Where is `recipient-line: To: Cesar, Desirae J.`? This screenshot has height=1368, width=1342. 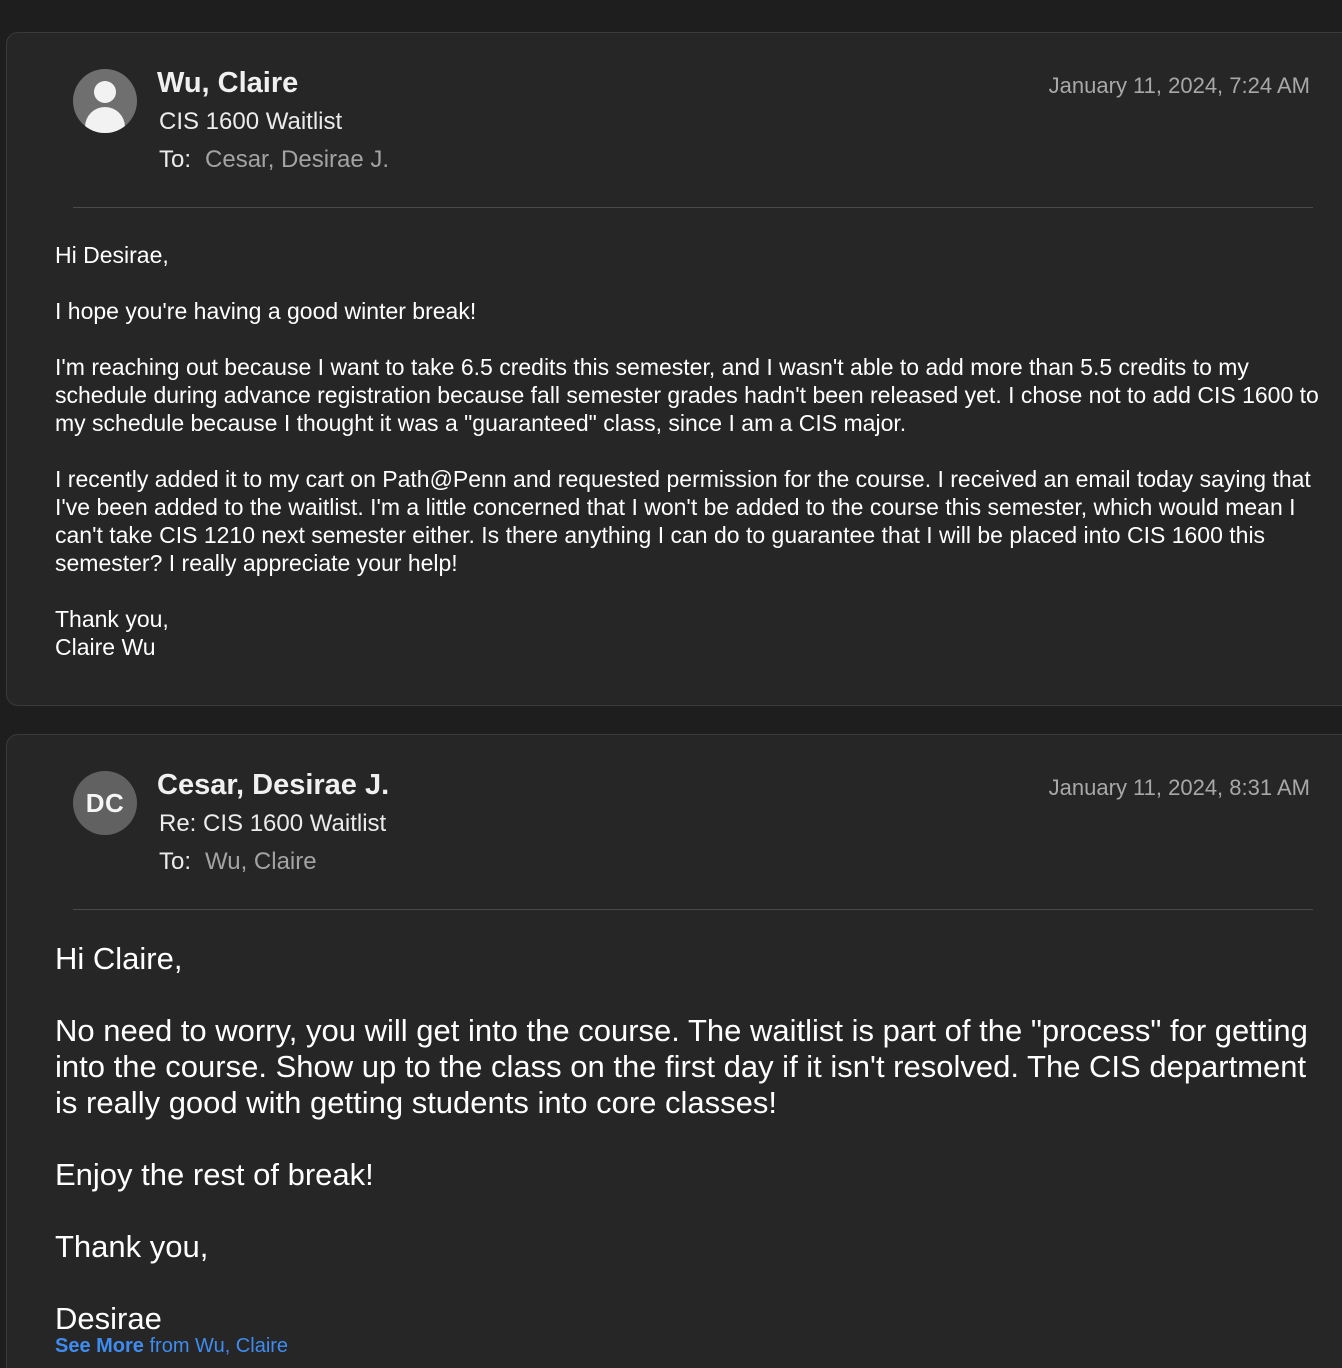
recipient-line: To: Cesar, Desirae J. is located at coordinates (274, 160).